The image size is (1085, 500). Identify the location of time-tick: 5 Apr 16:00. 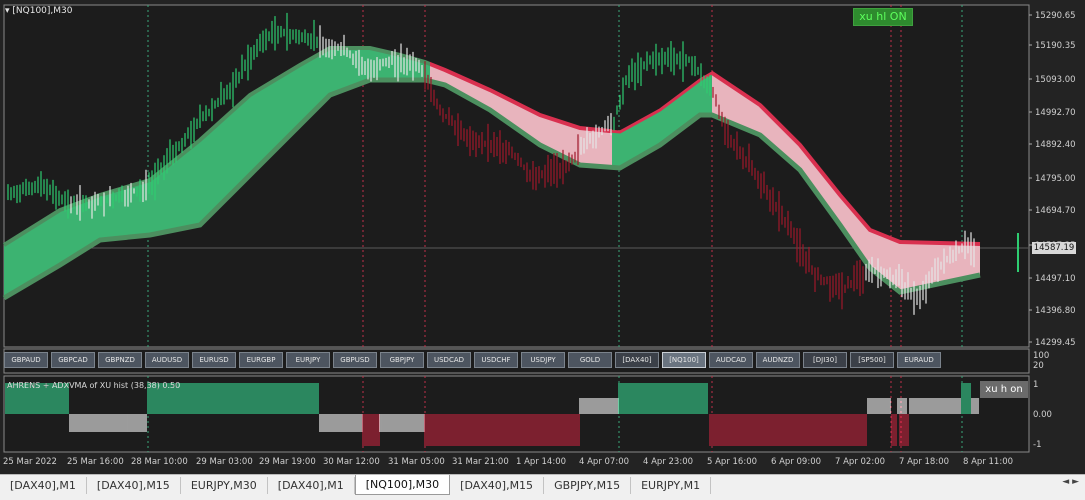
(732, 462).